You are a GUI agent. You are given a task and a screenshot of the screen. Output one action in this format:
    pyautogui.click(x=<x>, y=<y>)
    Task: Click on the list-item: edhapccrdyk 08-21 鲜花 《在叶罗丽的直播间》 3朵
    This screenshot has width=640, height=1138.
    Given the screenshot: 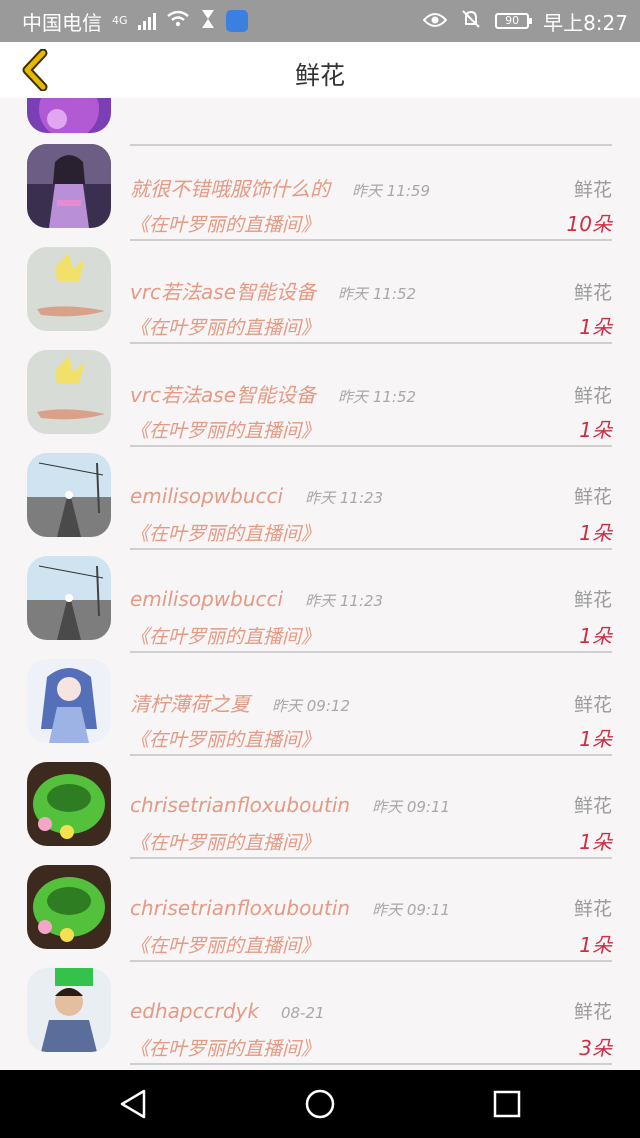 What is the action you would take?
    pyautogui.click(x=320, y=1010)
    